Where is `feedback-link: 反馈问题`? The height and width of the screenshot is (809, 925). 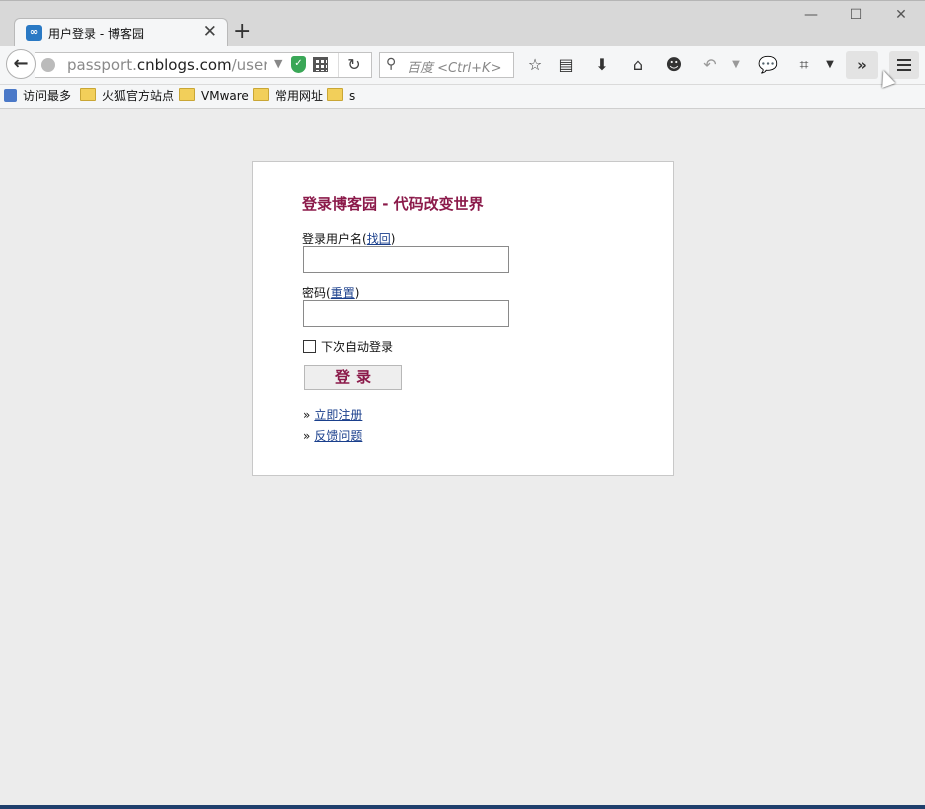
feedback-link: 反馈问题 is located at coordinates (338, 436).